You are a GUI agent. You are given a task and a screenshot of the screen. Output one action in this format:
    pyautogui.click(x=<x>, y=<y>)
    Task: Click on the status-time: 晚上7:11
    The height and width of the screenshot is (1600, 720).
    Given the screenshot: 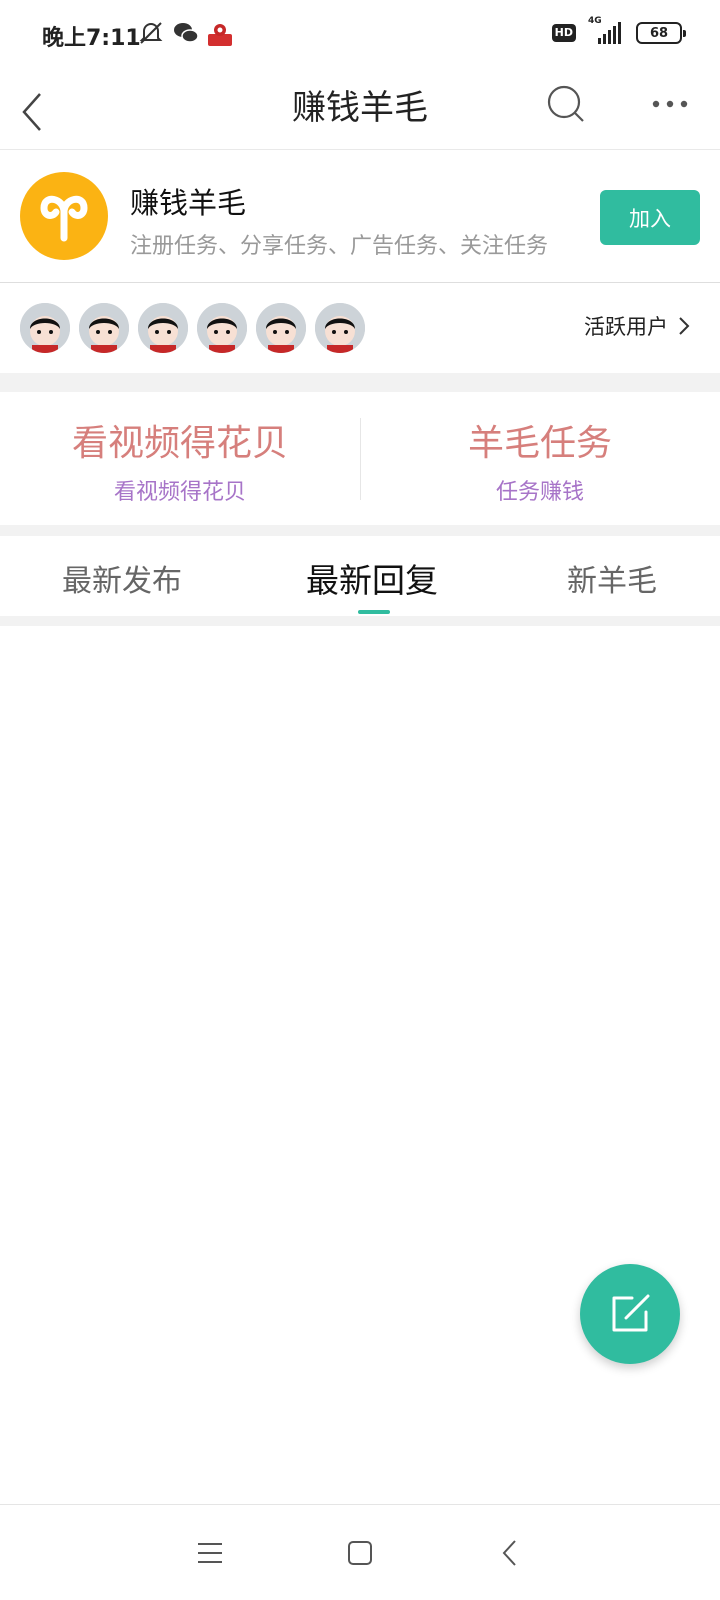 What is the action you would take?
    pyautogui.click(x=91, y=38)
    